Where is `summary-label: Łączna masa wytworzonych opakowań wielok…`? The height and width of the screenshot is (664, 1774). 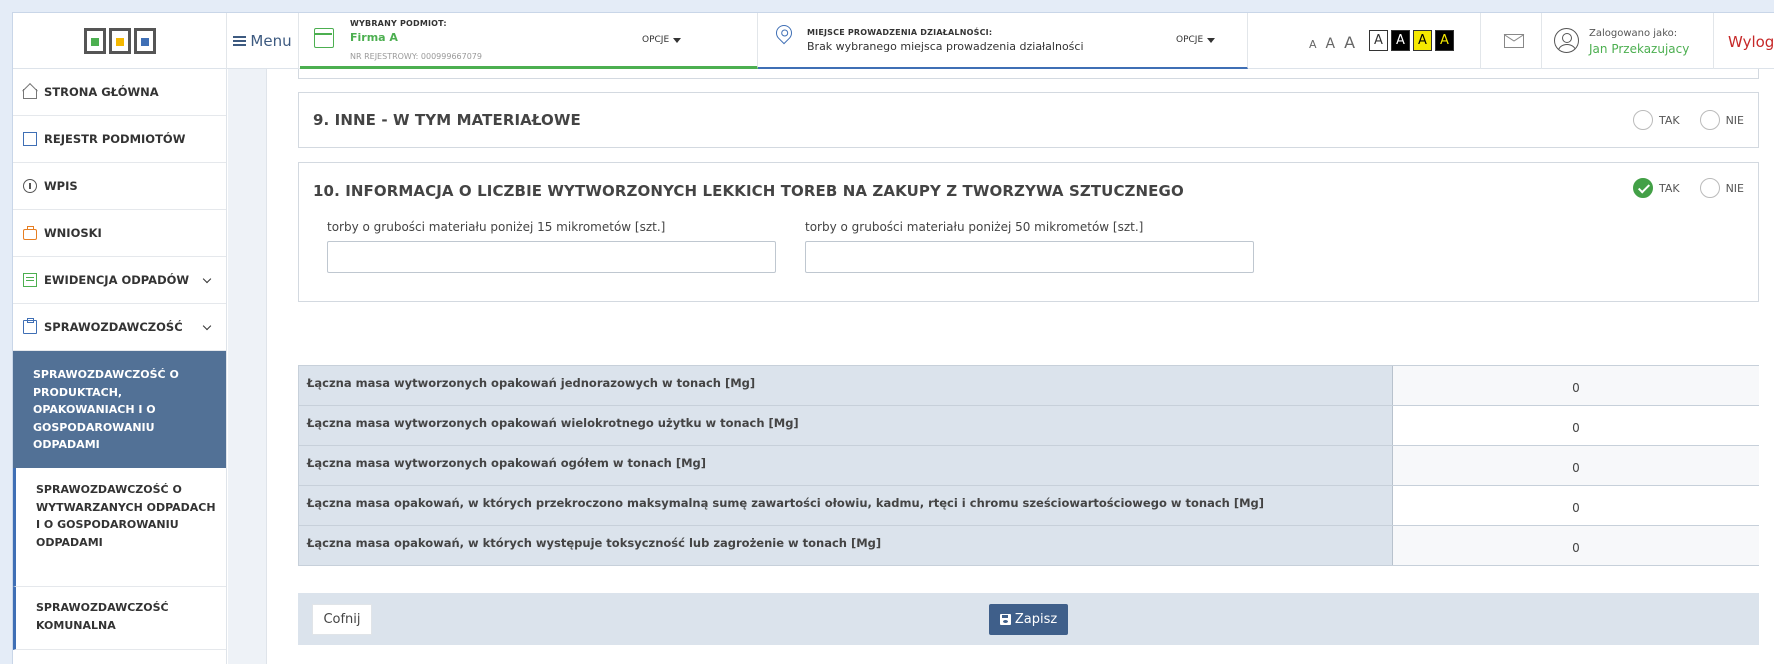 summary-label: Łączna masa wytworzonych opakowań wielok… is located at coordinates (845, 425).